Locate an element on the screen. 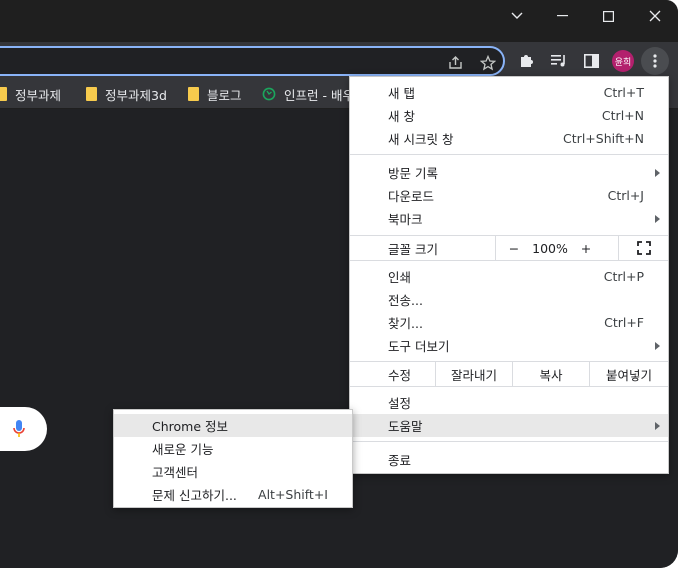  minimize-icon is located at coordinates (562, 16).